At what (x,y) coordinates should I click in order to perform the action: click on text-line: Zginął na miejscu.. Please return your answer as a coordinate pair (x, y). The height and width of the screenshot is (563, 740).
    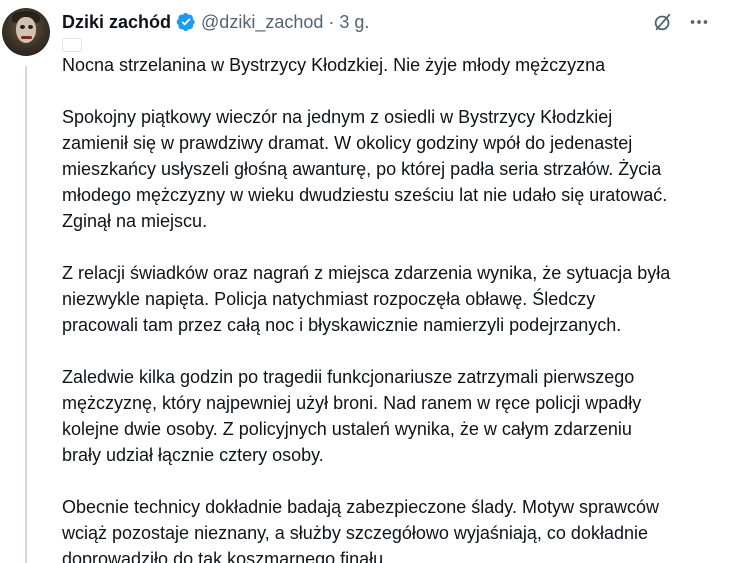
    Looking at the image, I should click on (135, 221).